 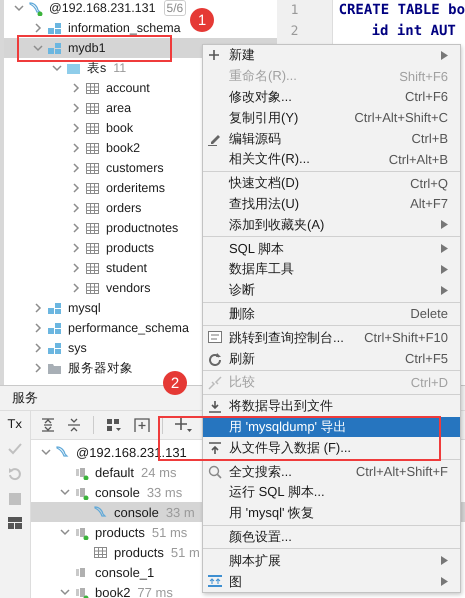 I want to click on tree-row: performance_schema, so click(x=98, y=328).